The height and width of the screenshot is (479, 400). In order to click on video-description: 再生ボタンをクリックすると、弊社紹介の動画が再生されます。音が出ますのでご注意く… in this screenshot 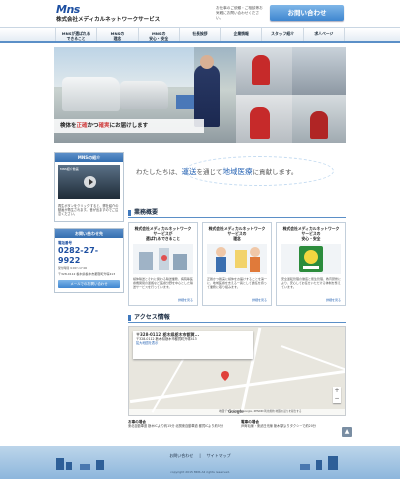, I will do `click(88, 210)`.